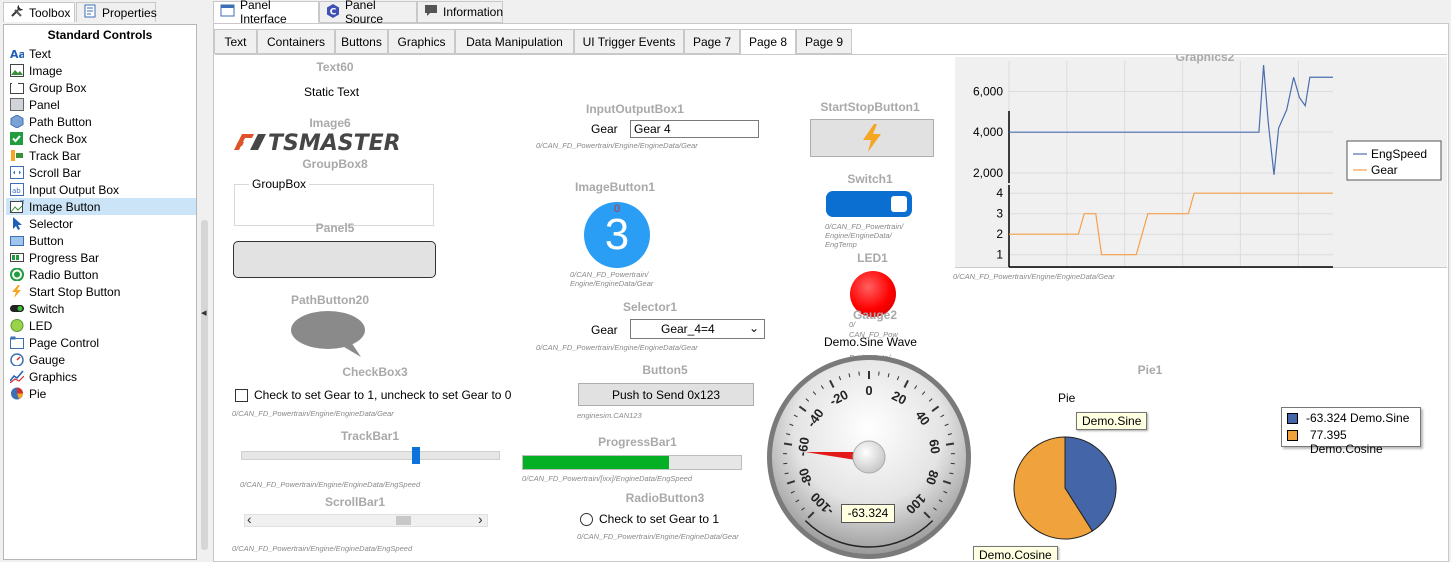  I want to click on page-tab-containers: Containers, so click(296, 41).